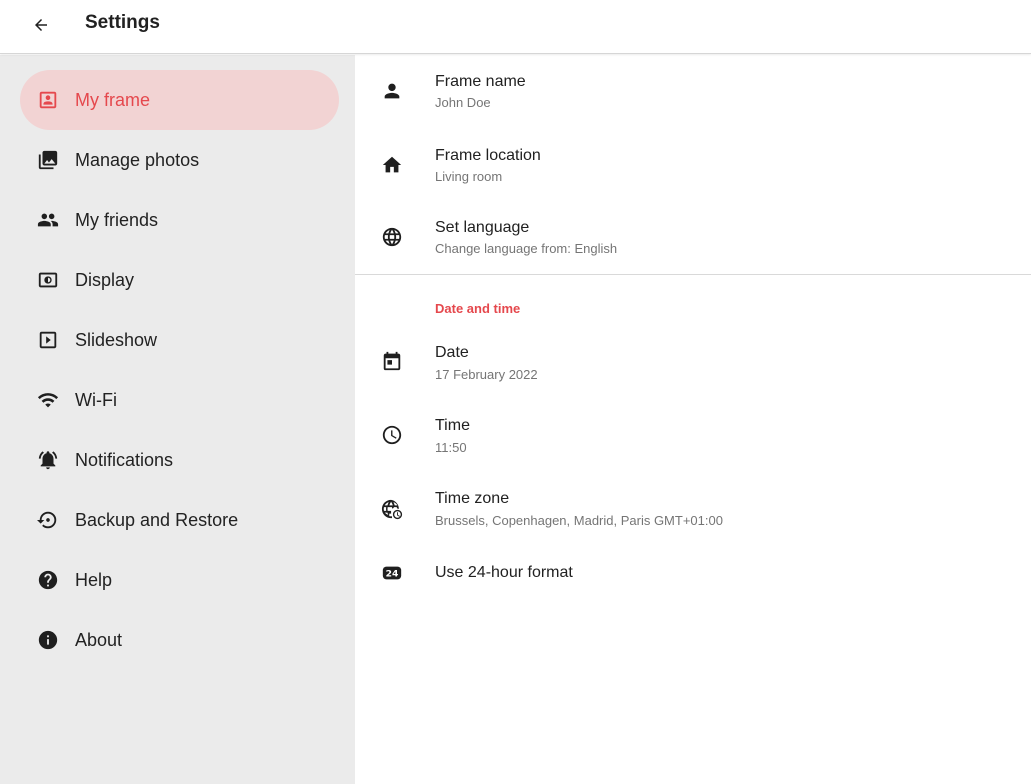  I want to click on sidebar-item-wifi: Wi-Fi, so click(179, 400).